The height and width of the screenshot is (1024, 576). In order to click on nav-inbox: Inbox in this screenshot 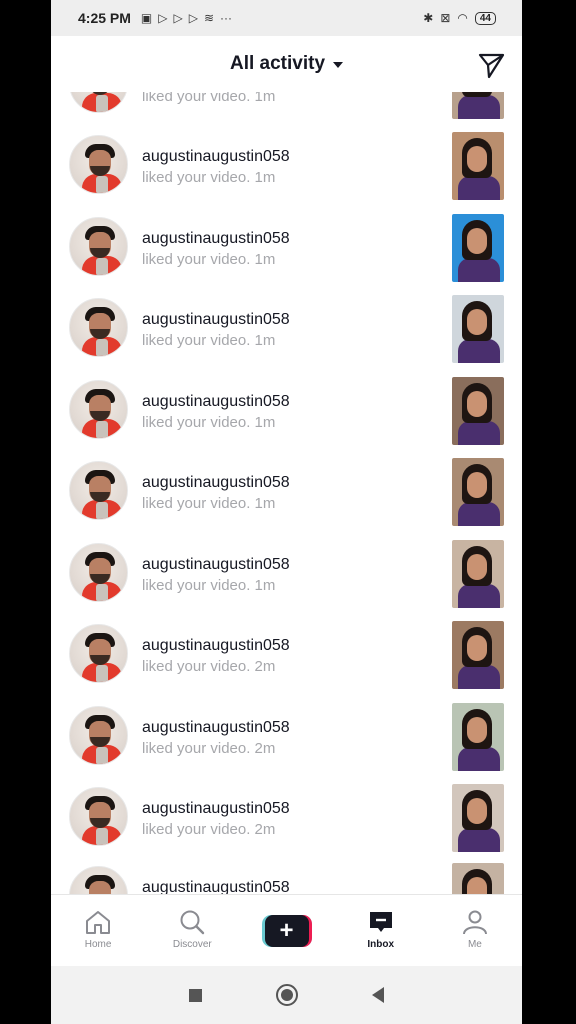, I will do `click(381, 930)`.